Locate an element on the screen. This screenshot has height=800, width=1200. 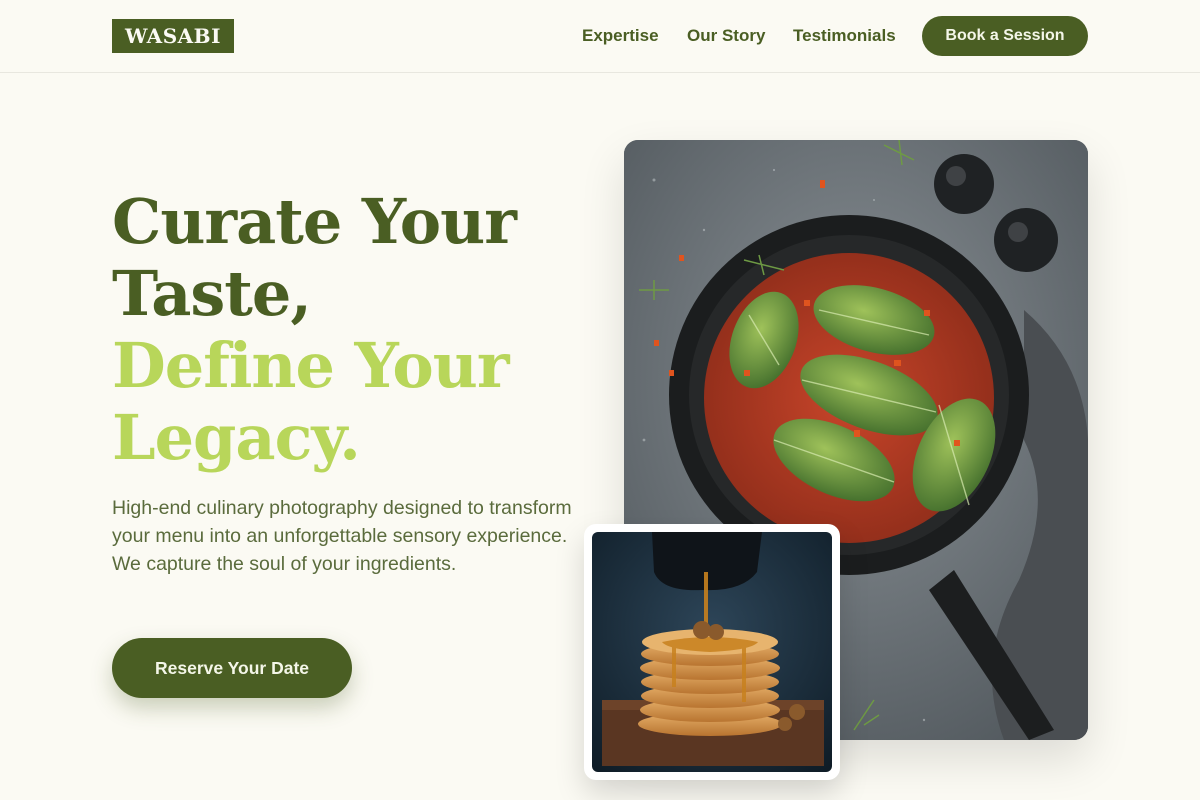
reserve-date-button: Reserve Your Date is located at coordinates (232, 668).